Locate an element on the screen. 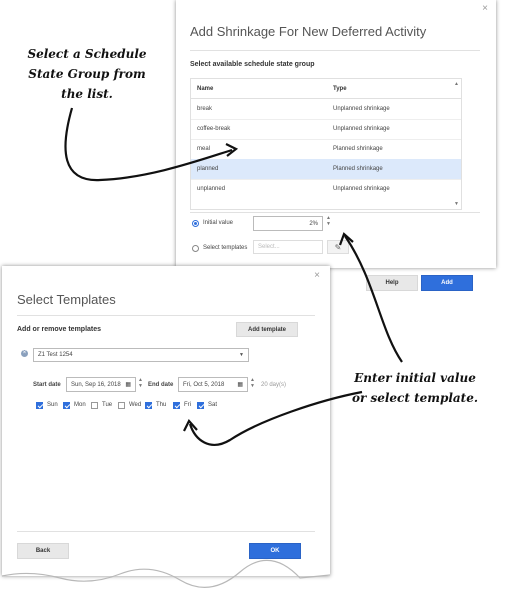 The image size is (513, 599). torn-edge-dialog1 is located at coordinates (336, 268).